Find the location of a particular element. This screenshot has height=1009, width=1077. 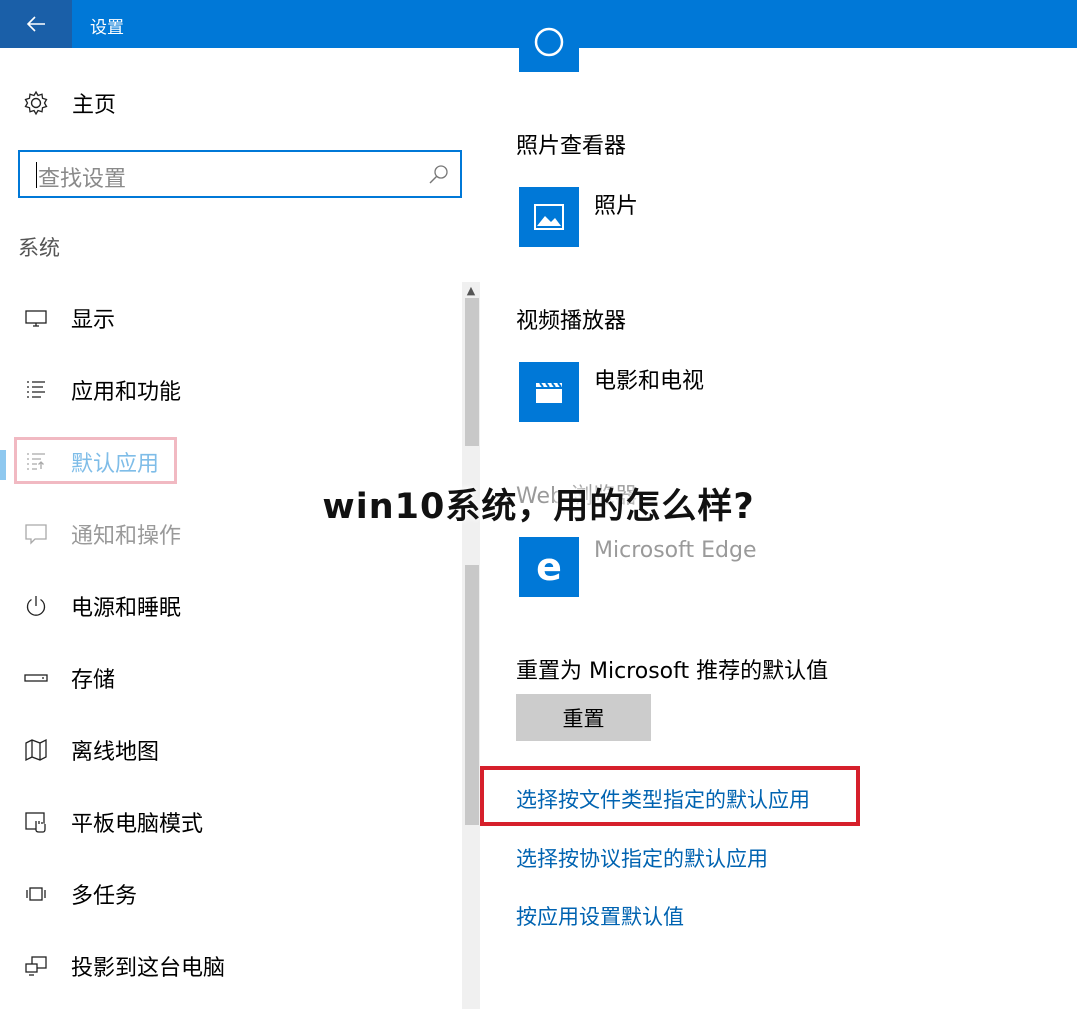

sidebar-item-multitasking: 多任务 is located at coordinates (230, 894).